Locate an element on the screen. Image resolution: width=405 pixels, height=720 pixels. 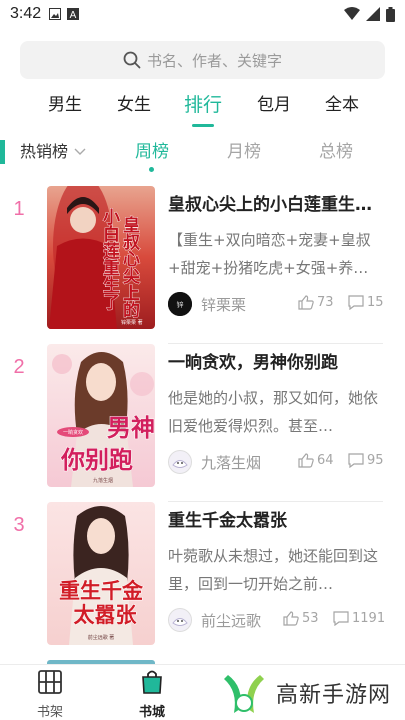
status-right is located at coordinates (369, 14).